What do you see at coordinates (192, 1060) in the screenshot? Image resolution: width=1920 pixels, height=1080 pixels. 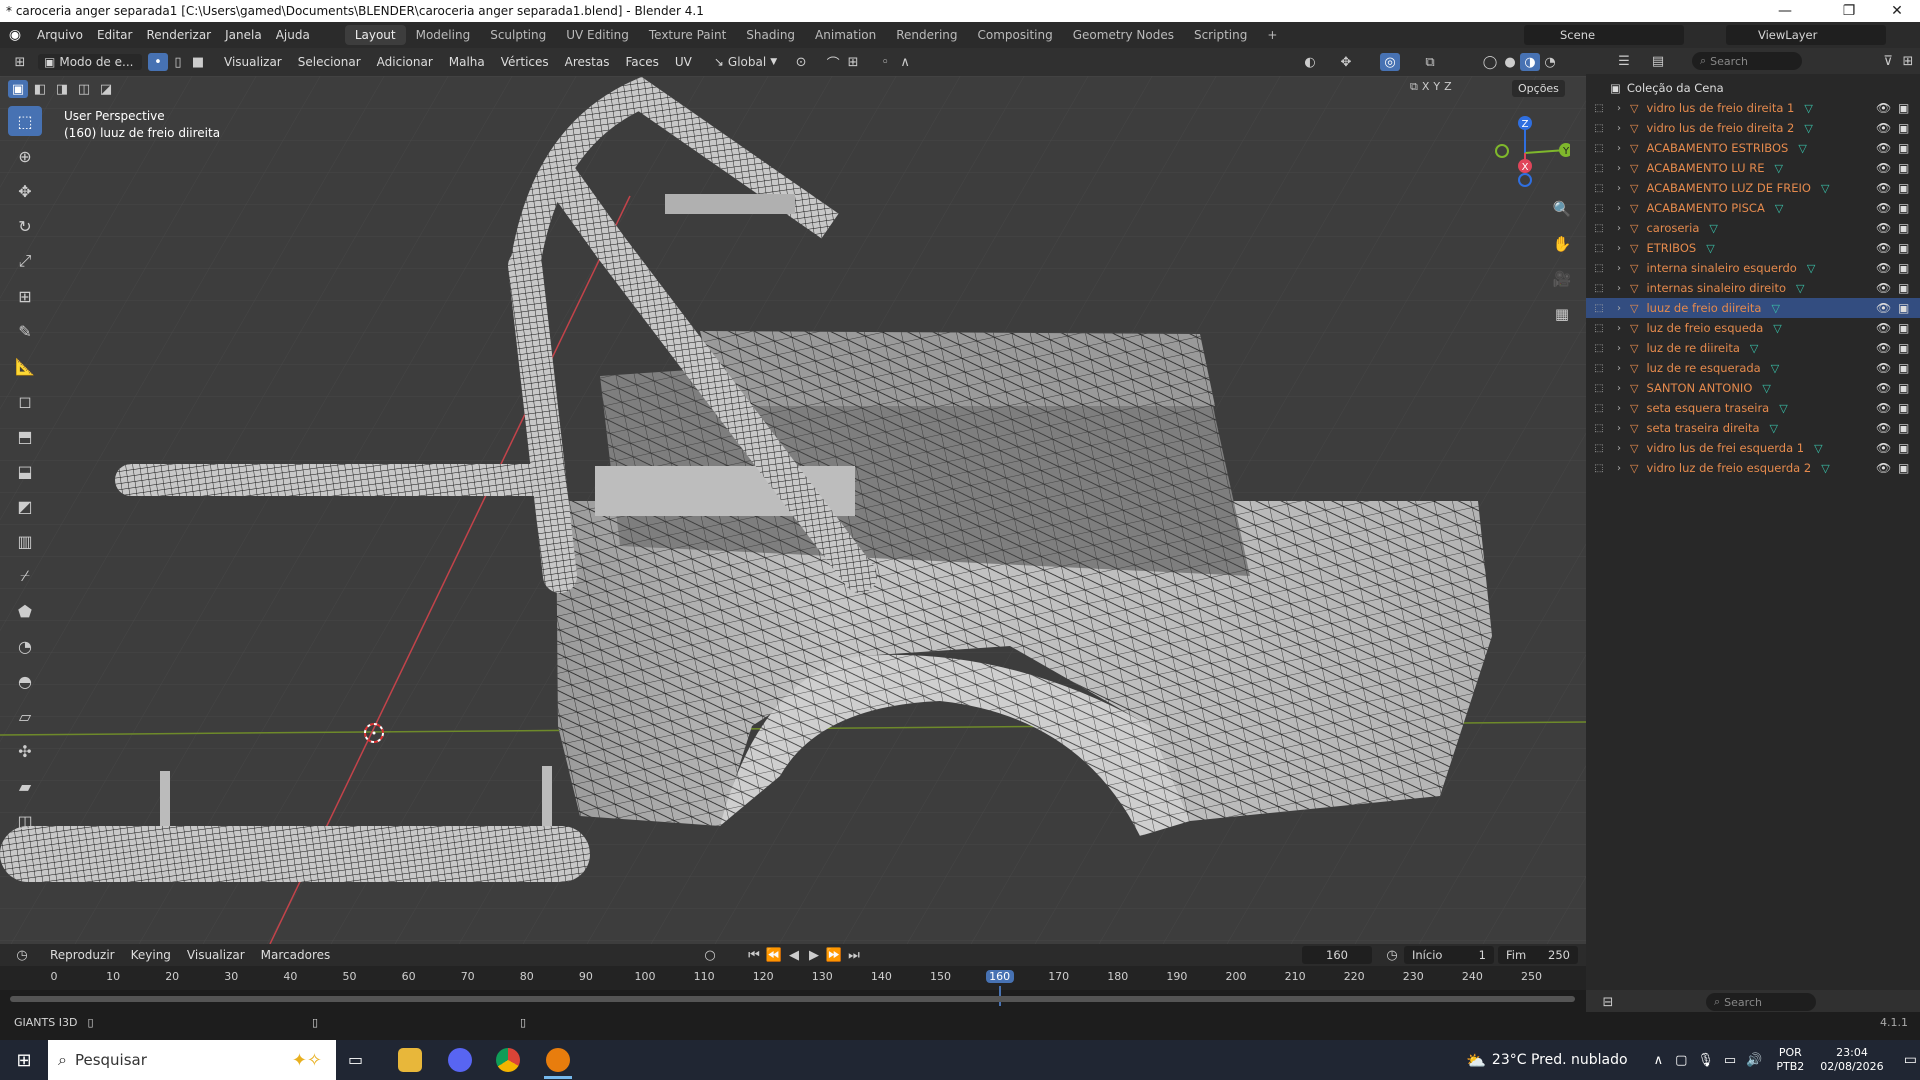 I see `taskbar-search-input: ⌕ Pesquisar ✦✧` at bounding box center [192, 1060].